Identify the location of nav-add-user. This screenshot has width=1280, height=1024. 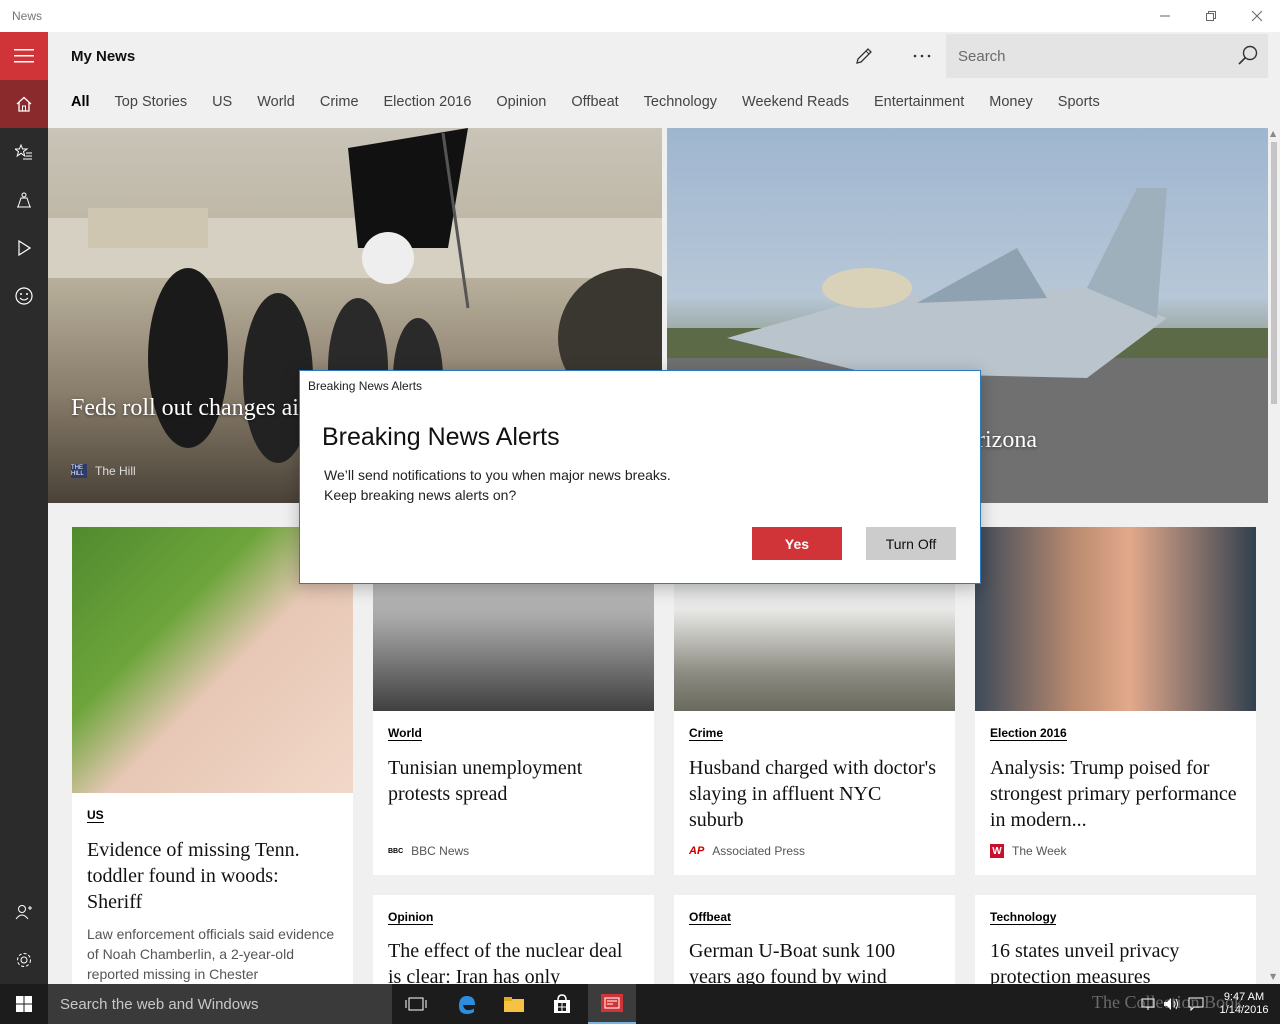
(24, 912).